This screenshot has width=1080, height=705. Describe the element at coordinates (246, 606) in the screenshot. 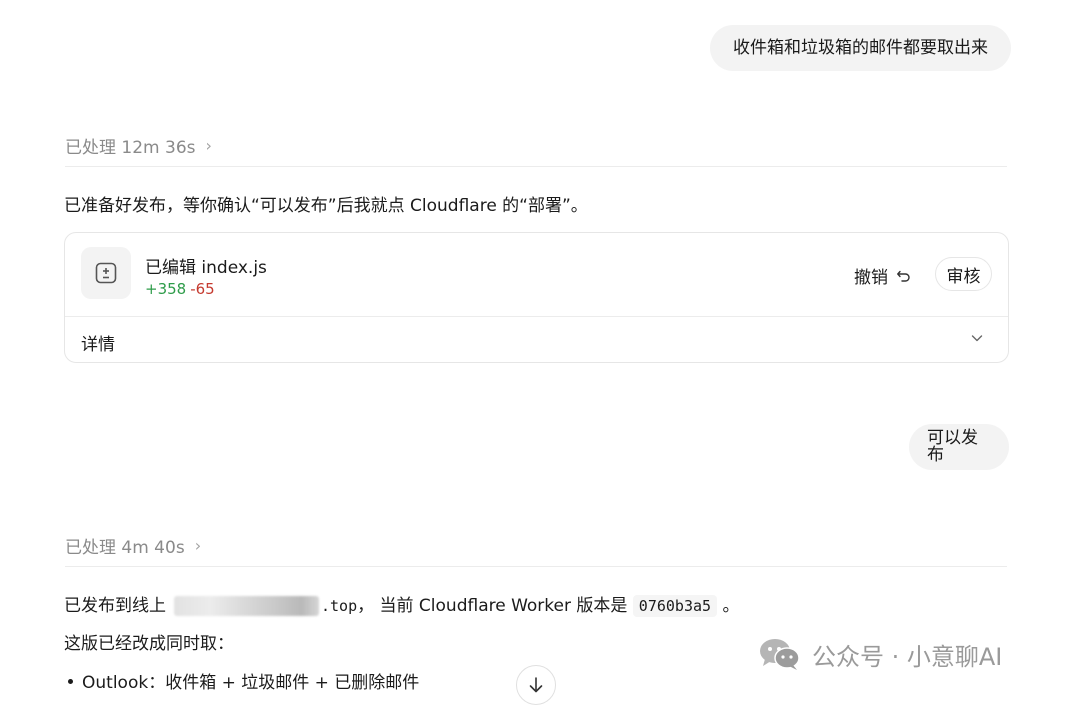

I see `redacted-domain` at that location.